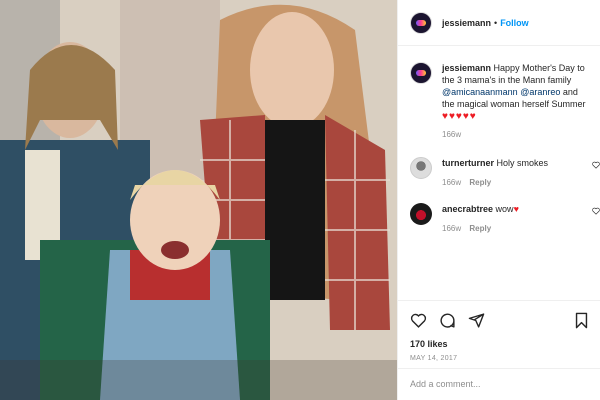  I want to click on post-header: jessiemann • Follow, so click(499, 23).